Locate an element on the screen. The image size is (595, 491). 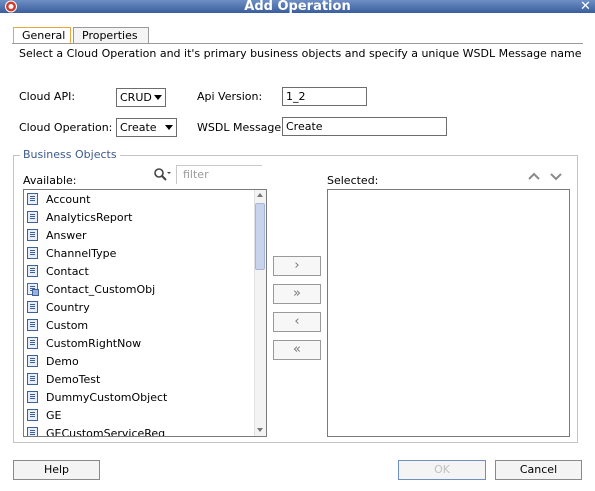
business-objects-title: Business Objects is located at coordinates (70, 155).